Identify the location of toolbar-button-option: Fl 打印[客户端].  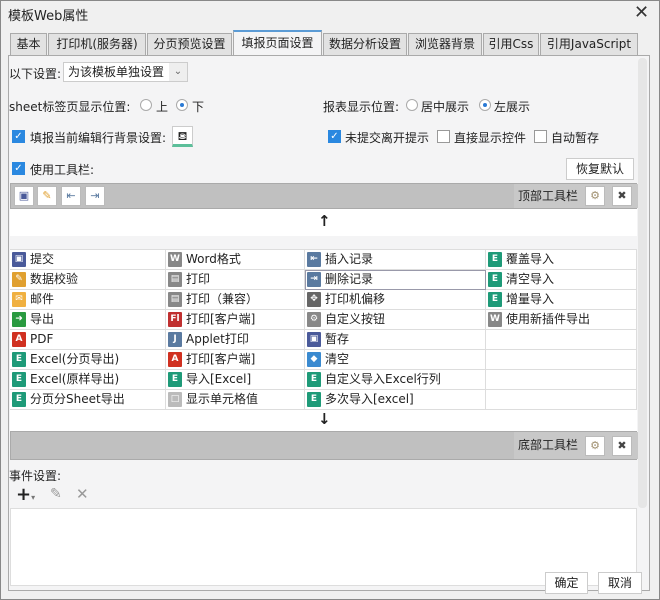
(235, 320).